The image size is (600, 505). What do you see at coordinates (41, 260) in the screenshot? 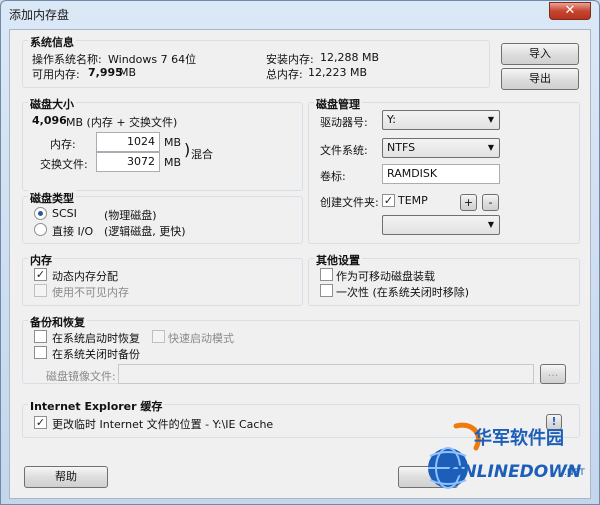
I see `memory-title: 内存` at bounding box center [41, 260].